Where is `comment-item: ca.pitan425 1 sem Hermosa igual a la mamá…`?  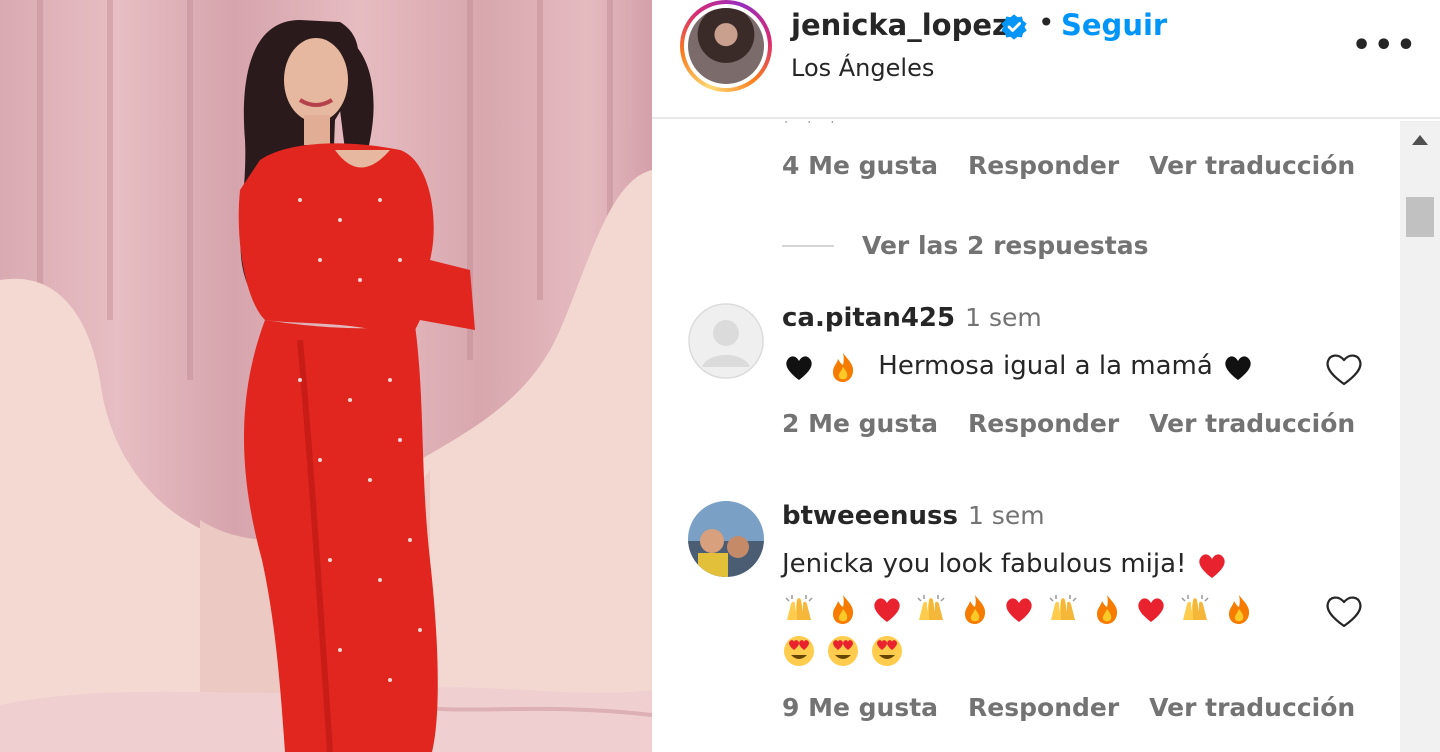
comment-item: ca.pitan425 1 sem Hermosa igual a la mamá… is located at coordinates (1038, 373).